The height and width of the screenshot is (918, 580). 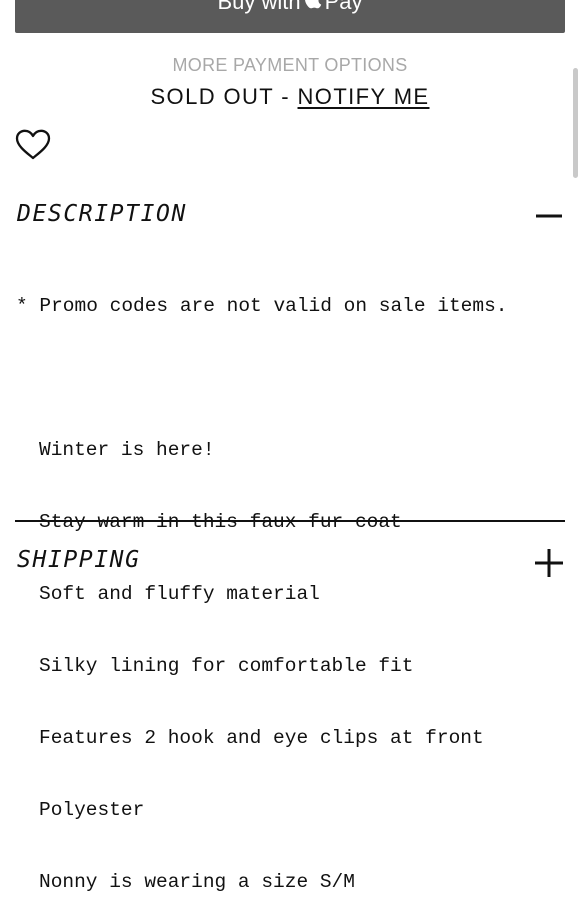 I want to click on plus-icon, so click(x=549, y=563).